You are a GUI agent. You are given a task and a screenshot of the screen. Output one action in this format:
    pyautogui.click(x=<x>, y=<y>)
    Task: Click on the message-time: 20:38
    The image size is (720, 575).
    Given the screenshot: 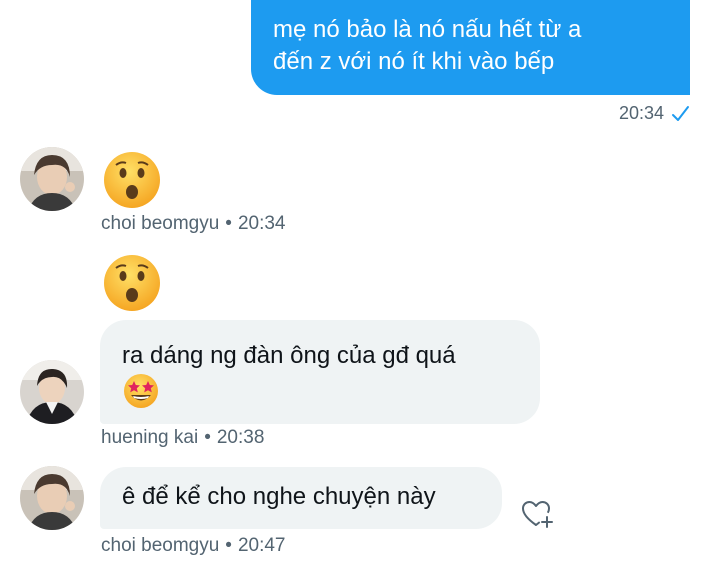 What is the action you would take?
    pyautogui.click(x=240, y=437)
    